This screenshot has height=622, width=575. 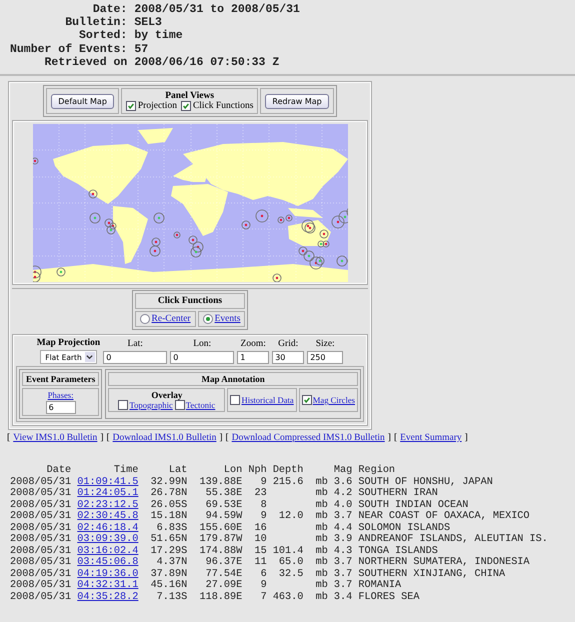 I want to click on table-cell-text: NORTHERN SUMATERA, INDONESIA, so click(x=444, y=563).